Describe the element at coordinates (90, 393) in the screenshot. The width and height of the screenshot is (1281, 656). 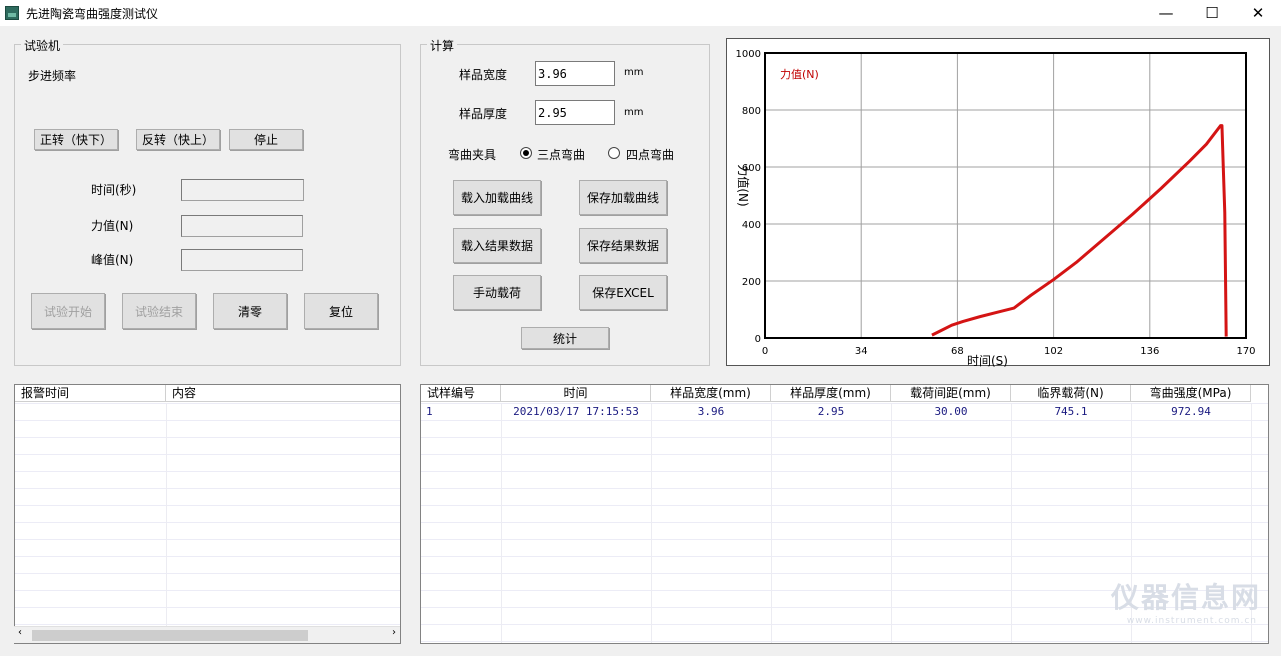
I see `alarm-time-header: 报警时间` at that location.